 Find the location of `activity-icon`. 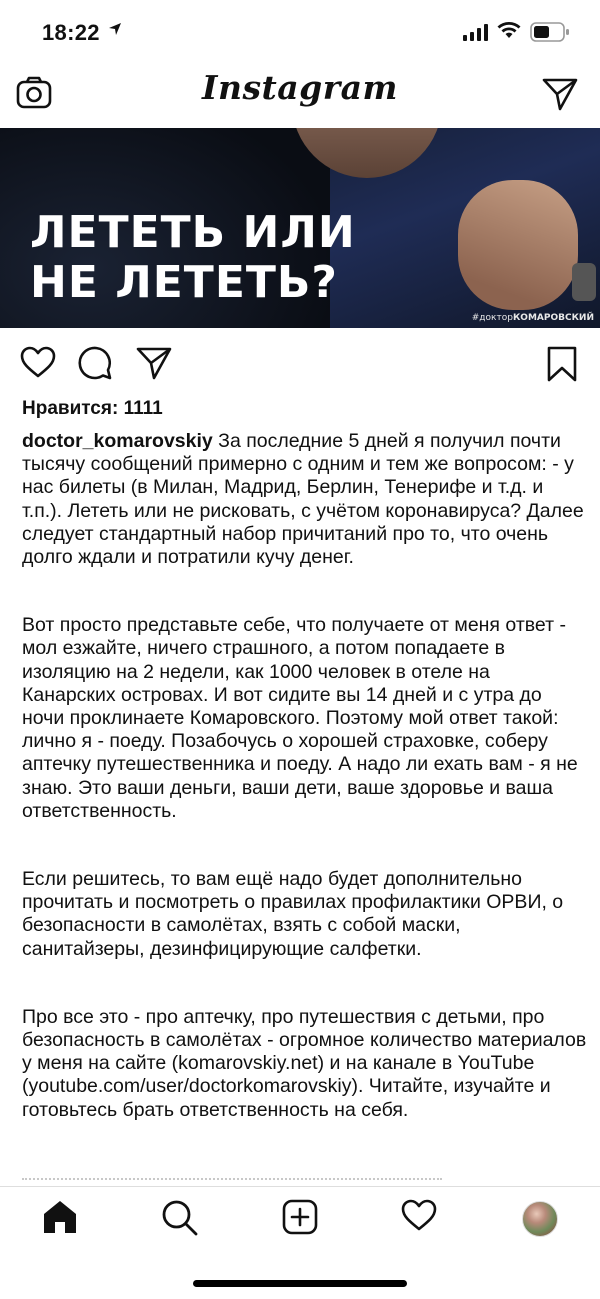

activity-icon is located at coordinates (419, 1215).